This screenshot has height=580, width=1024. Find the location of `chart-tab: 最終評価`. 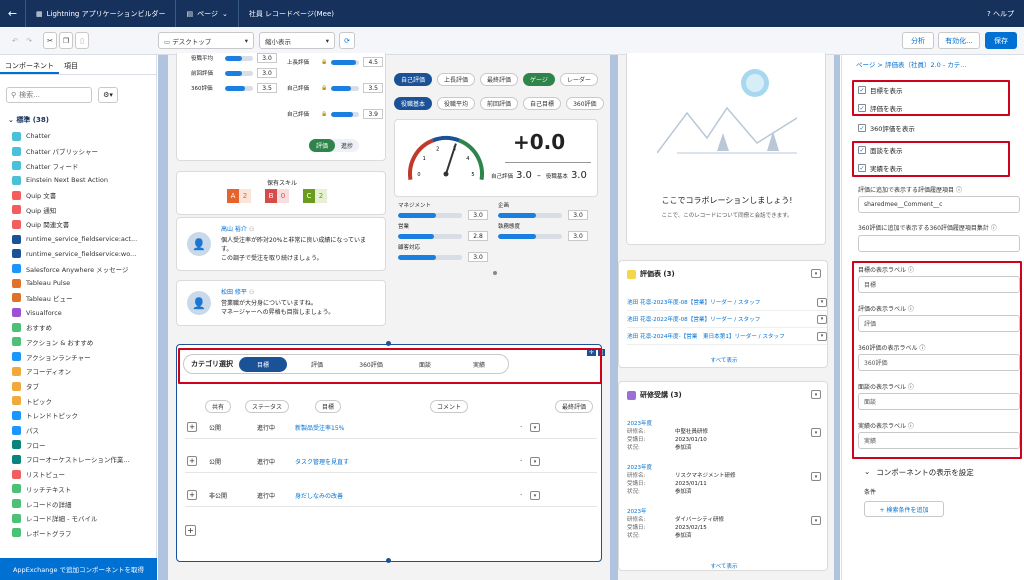

chart-tab: 最終評価 is located at coordinates (499, 79).